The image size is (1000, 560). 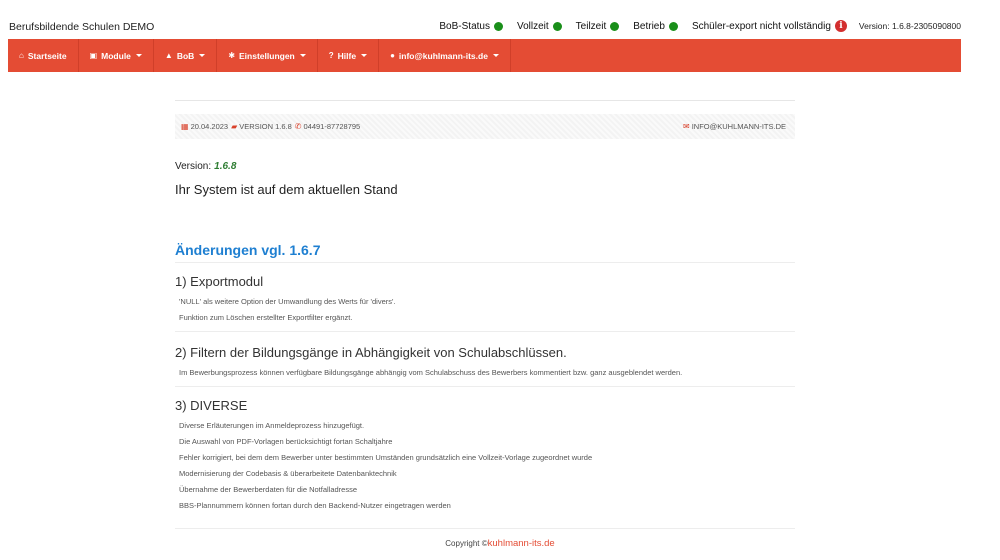 What do you see at coordinates (193, 166) in the screenshot?
I see `version-label: Version:` at bounding box center [193, 166].